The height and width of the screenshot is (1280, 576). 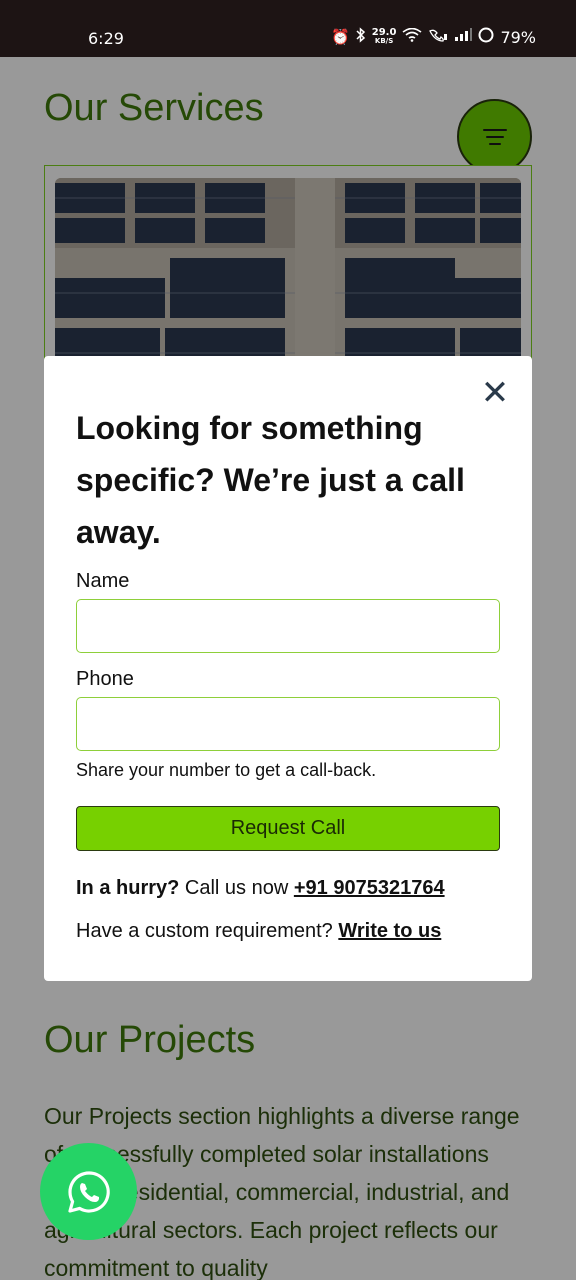 What do you see at coordinates (103, 581) in the screenshot?
I see `name-label: Name` at bounding box center [103, 581].